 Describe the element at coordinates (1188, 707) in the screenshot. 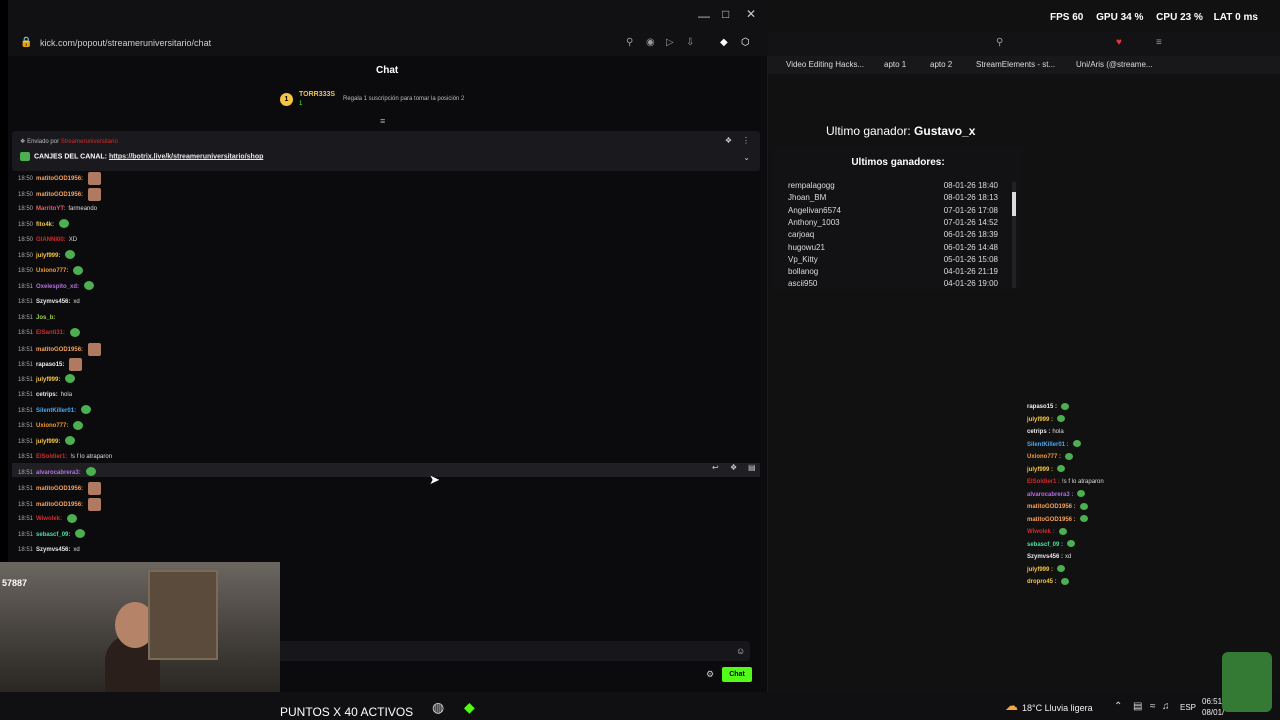

I see `language-indicator: ESP` at that location.